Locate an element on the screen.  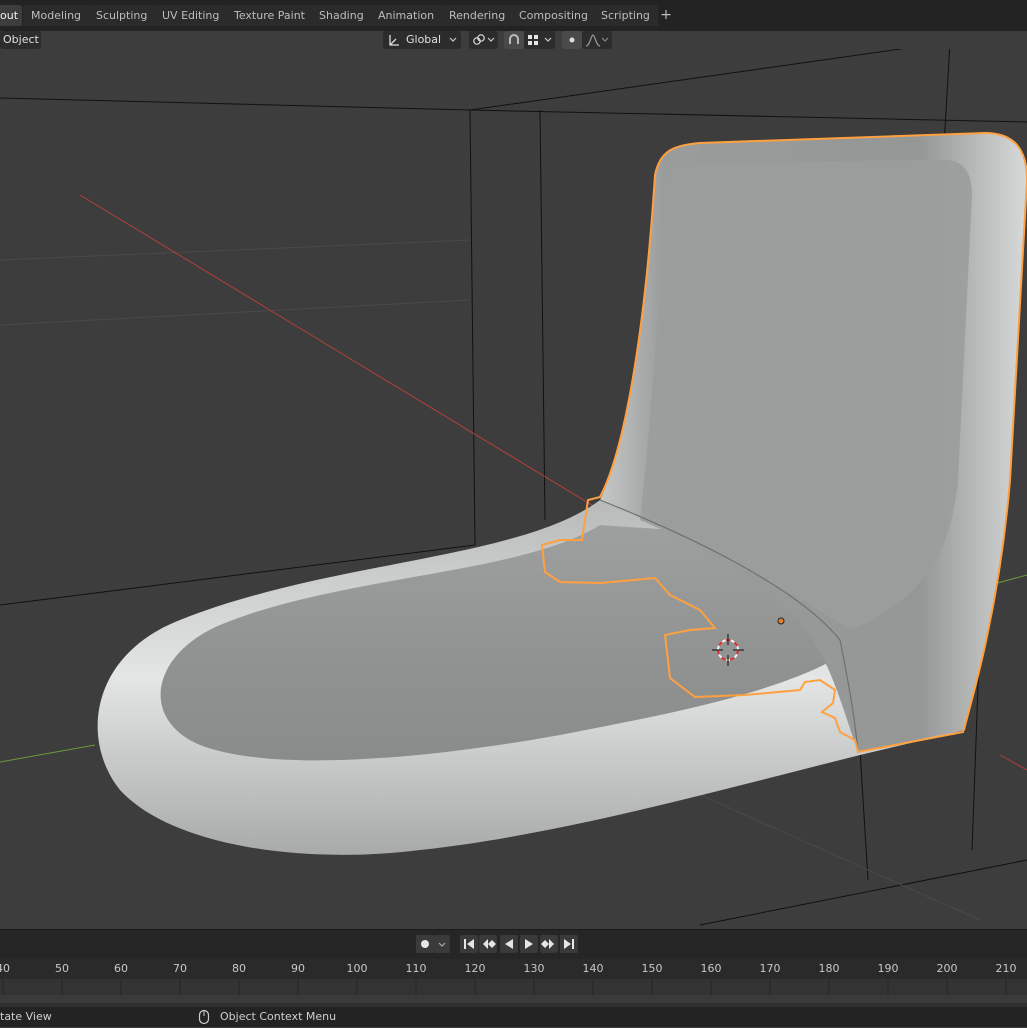
tab-texture-paint: Texture Paint is located at coordinates (269, 15).